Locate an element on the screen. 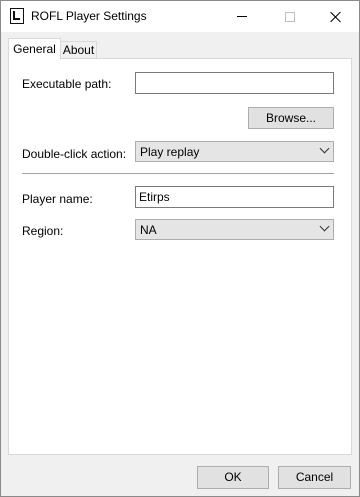 This screenshot has width=360, height=497. region-label: Region: is located at coordinates (43, 231).